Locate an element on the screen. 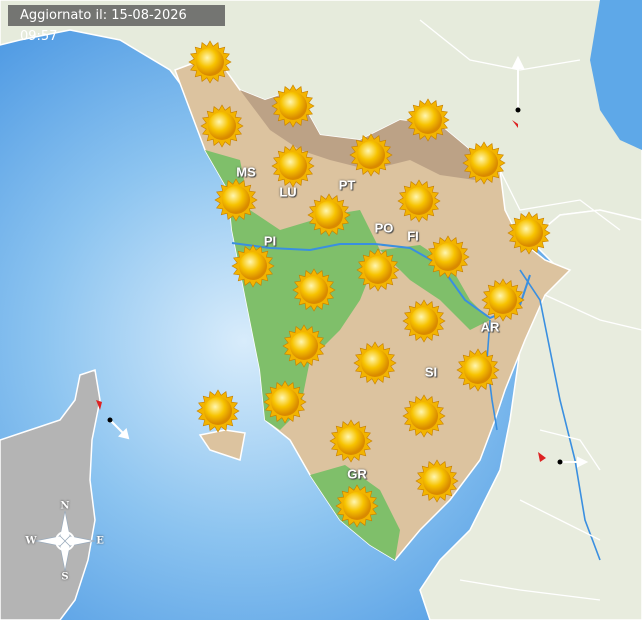 This screenshot has height=620, width=642. update-timestamp: Aggiornato il: 15-08-2026 09:57 is located at coordinates (116, 24).